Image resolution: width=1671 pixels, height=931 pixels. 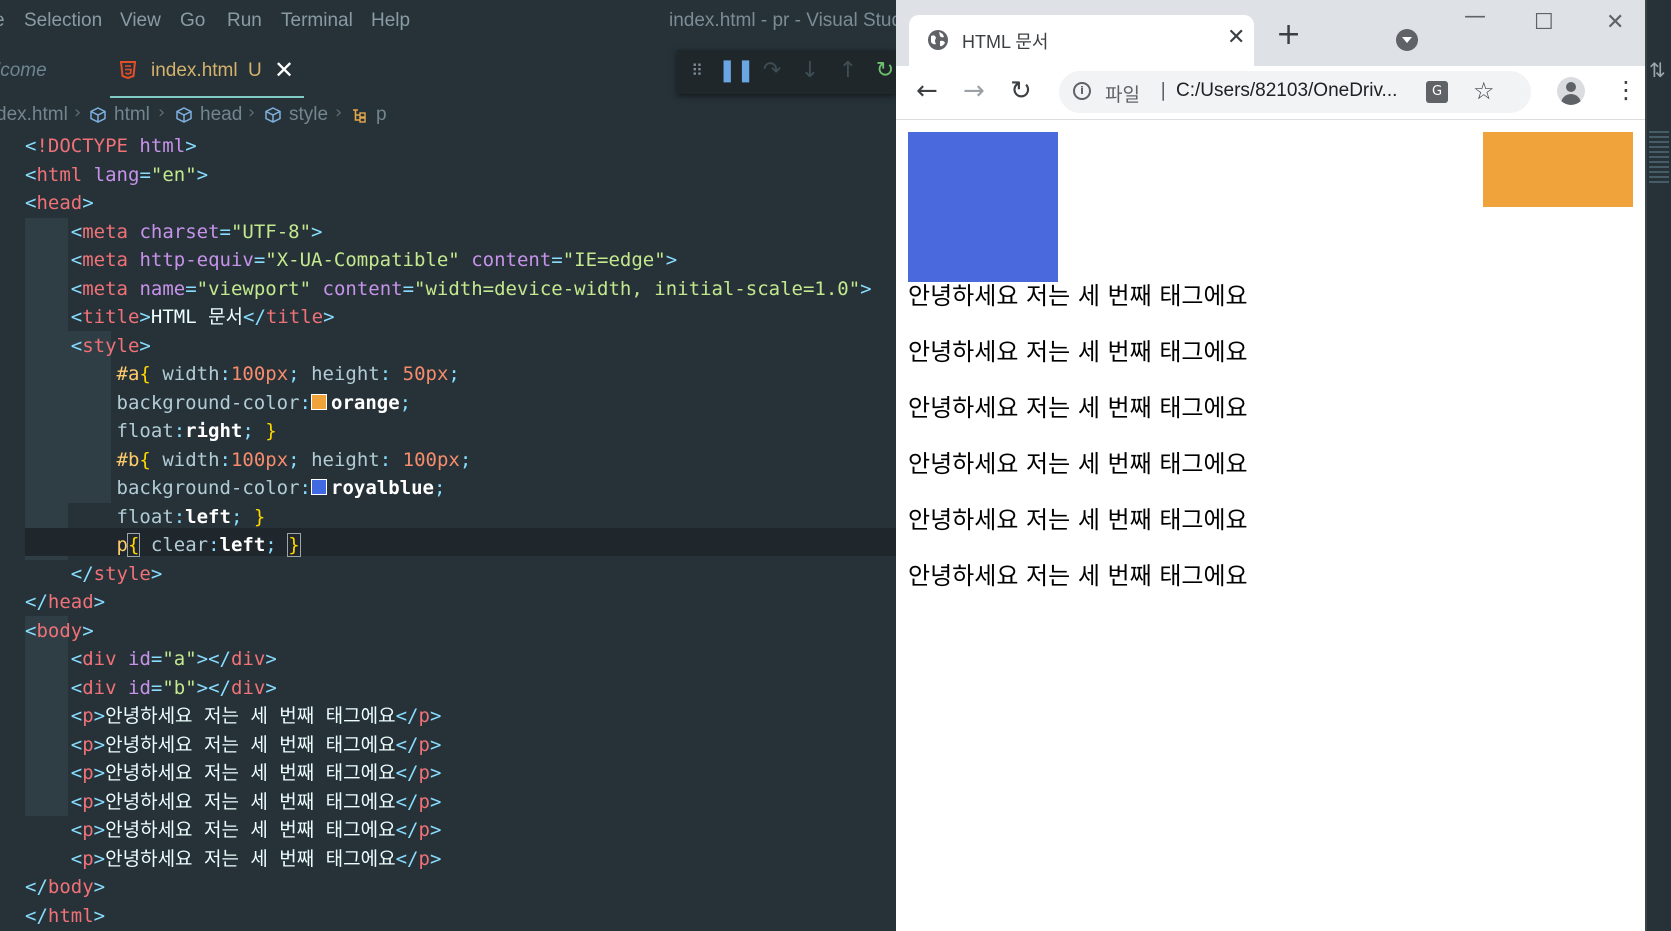 I want to click on color-swatch-royalblue, so click(x=319, y=487).